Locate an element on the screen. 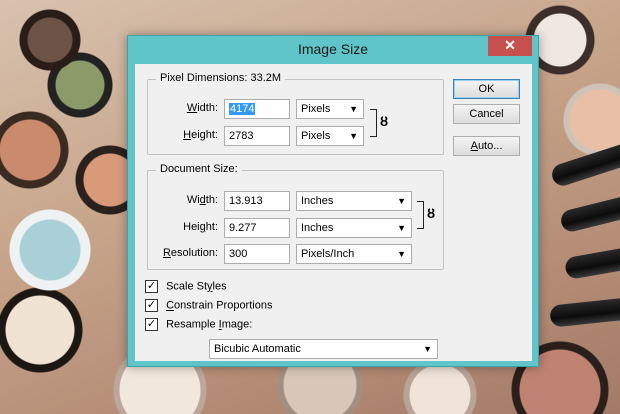  document-height-unit-select: Inches ▼ is located at coordinates (354, 228).